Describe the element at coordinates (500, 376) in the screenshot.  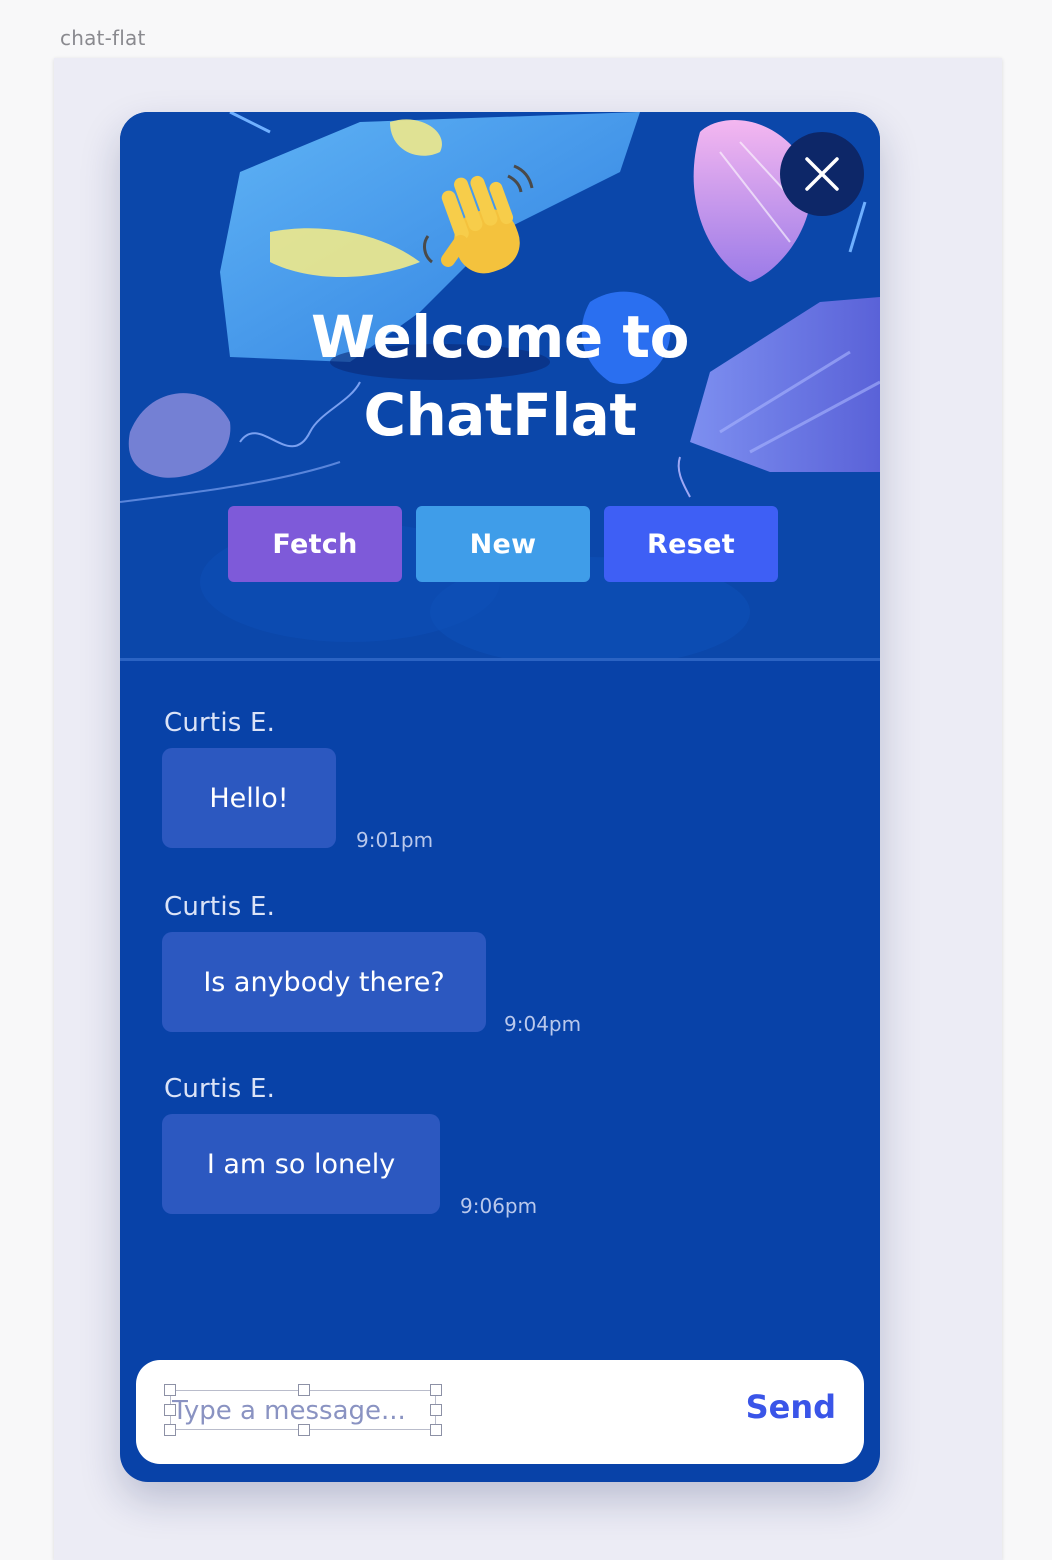
I see `welcome-title: Welcome to ChatFlat` at that location.